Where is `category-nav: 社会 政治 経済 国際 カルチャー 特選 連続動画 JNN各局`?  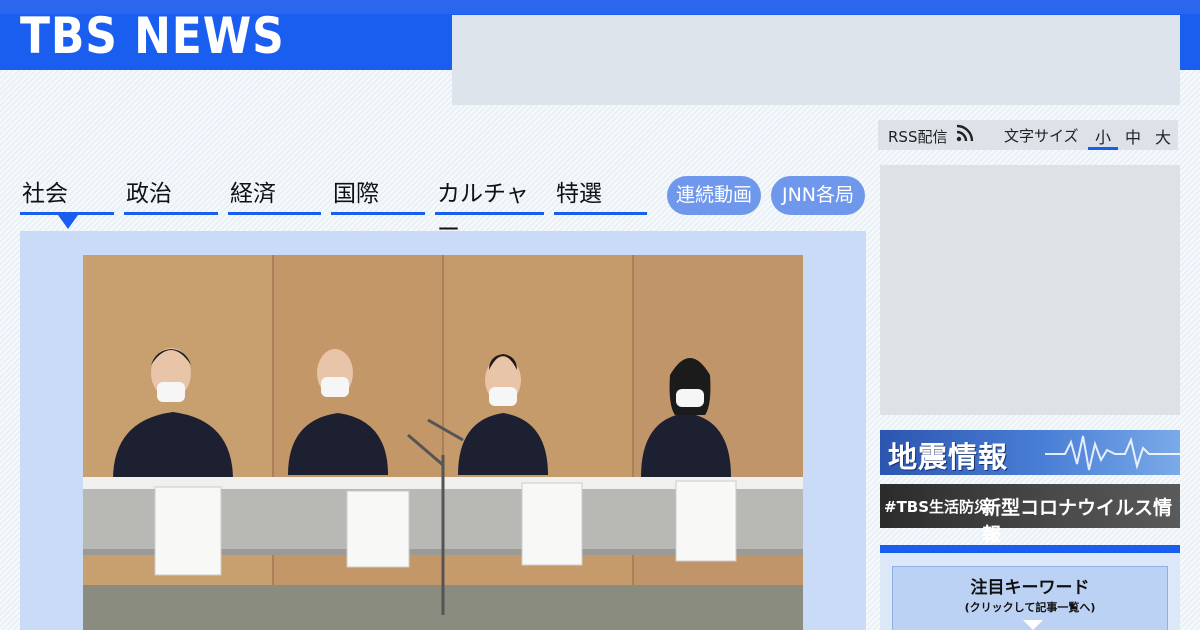 category-nav: 社会 政治 経済 国際 カルチャー 特選 連続動画 JNN各局 is located at coordinates (443, 209).